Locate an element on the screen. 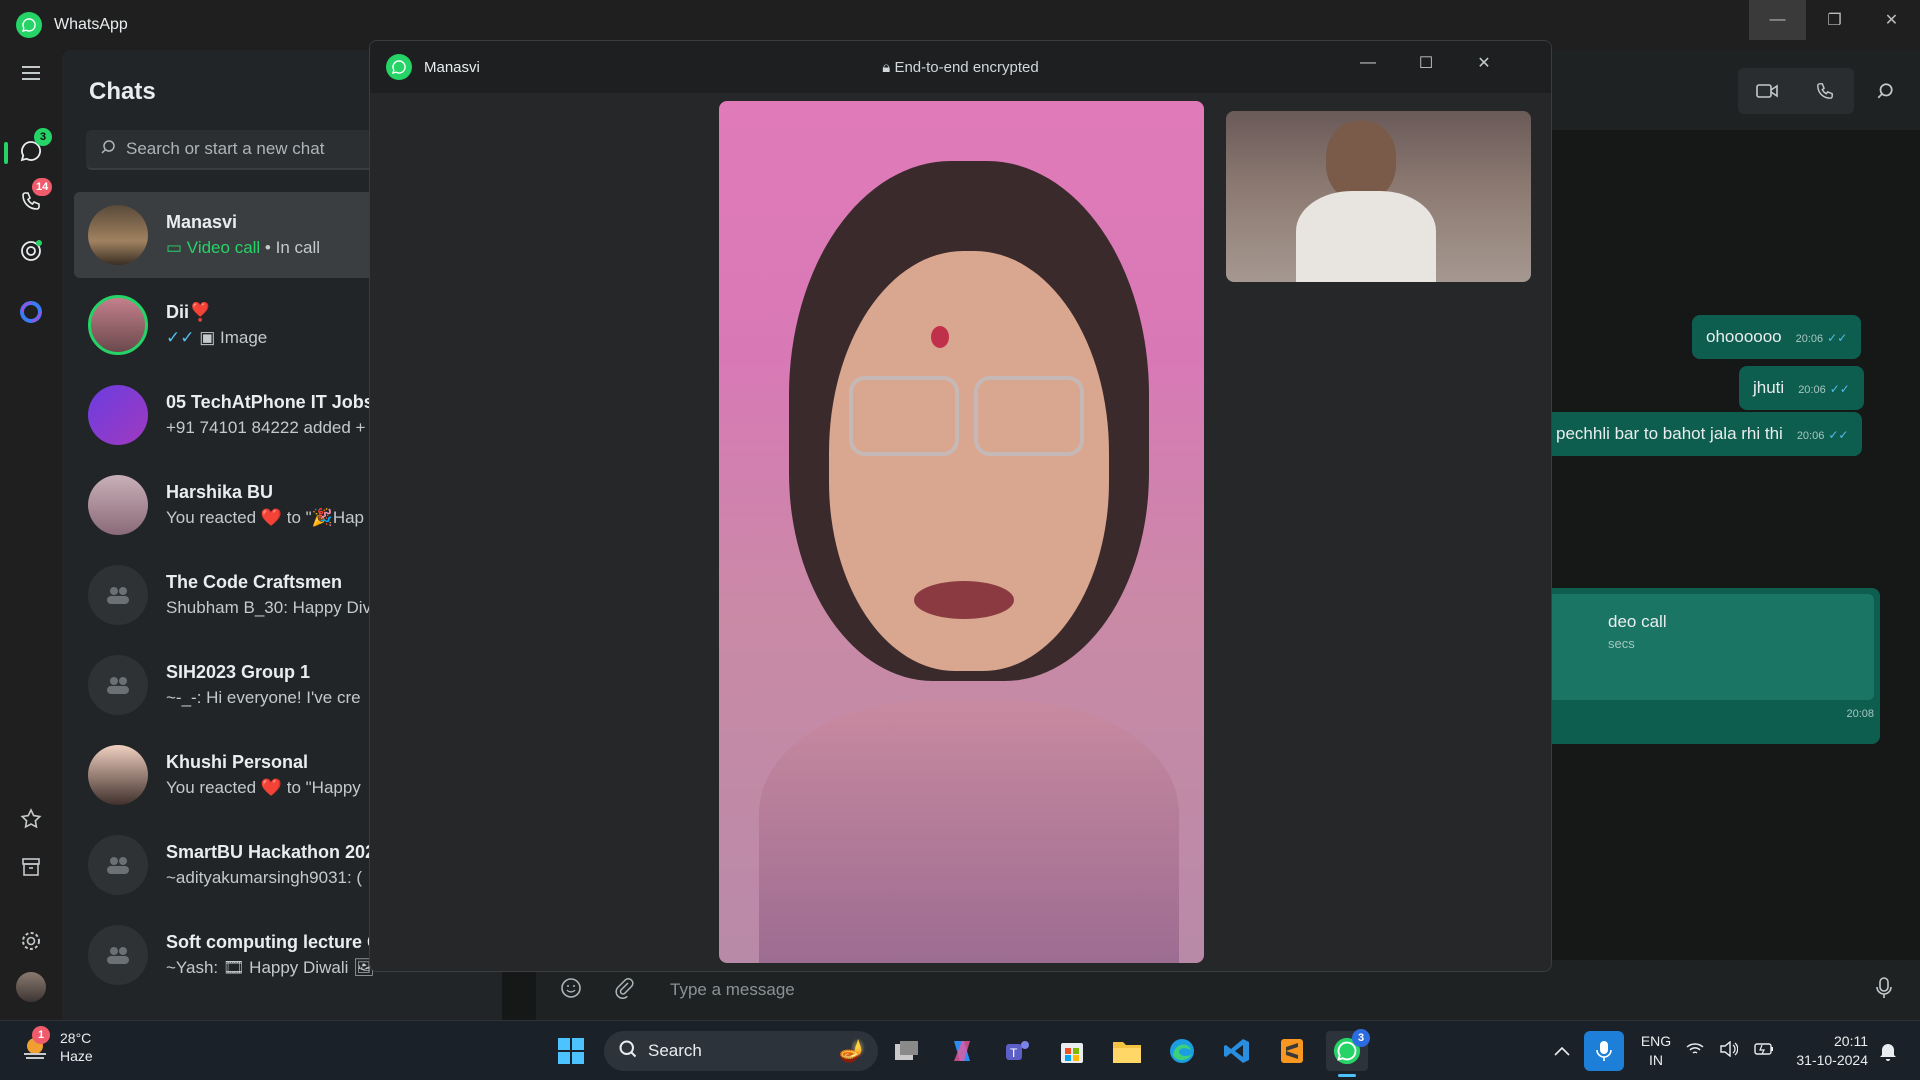 This screenshot has height=1080, width=1920. lock-icon: 🔒︎ is located at coordinates (888, 67).